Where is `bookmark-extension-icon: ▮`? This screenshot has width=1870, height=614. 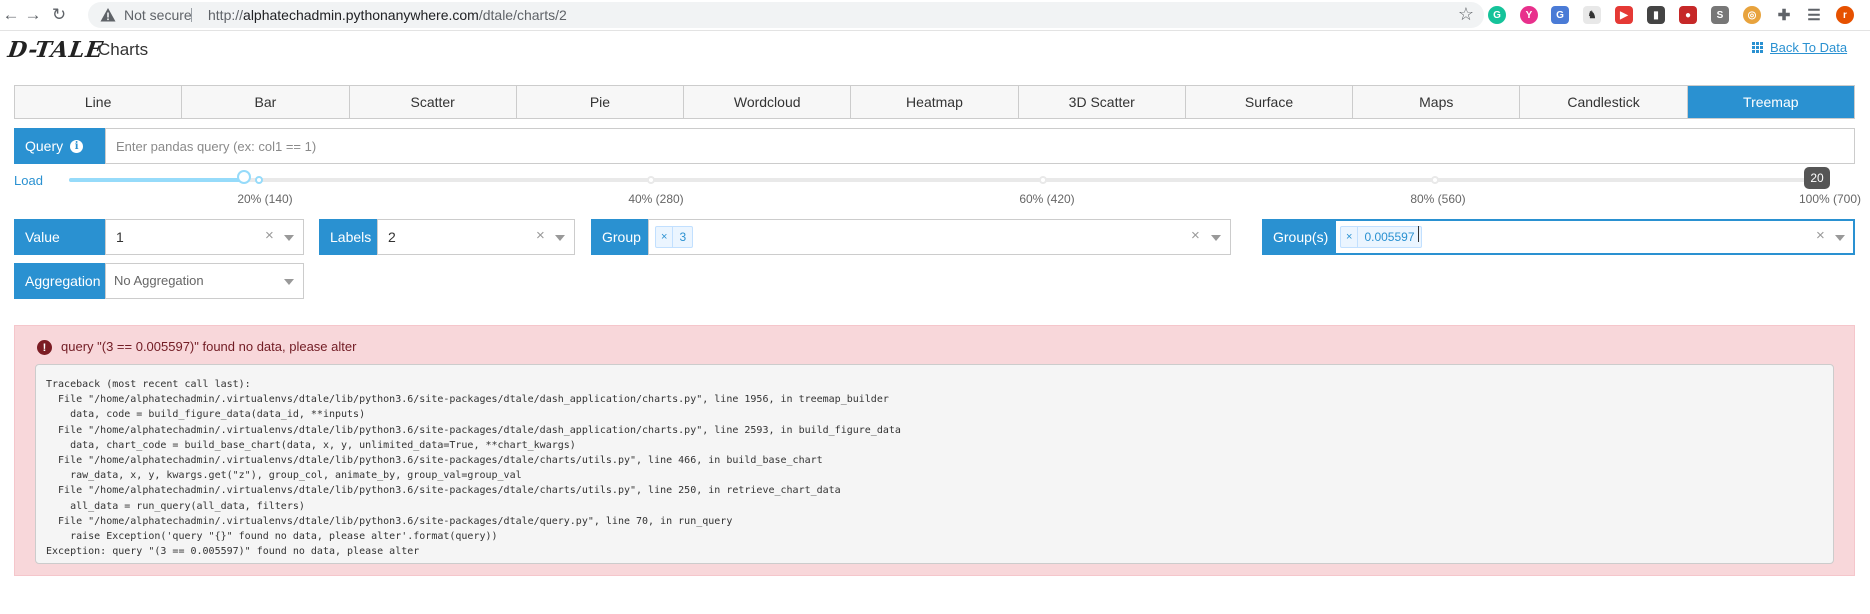
bookmark-extension-icon: ▮ is located at coordinates (1656, 15).